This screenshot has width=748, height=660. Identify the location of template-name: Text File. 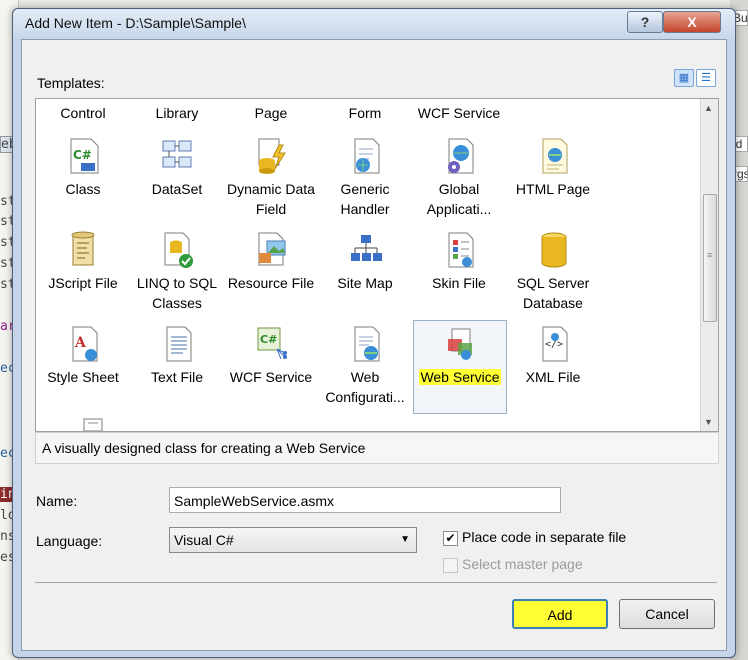
(177, 377).